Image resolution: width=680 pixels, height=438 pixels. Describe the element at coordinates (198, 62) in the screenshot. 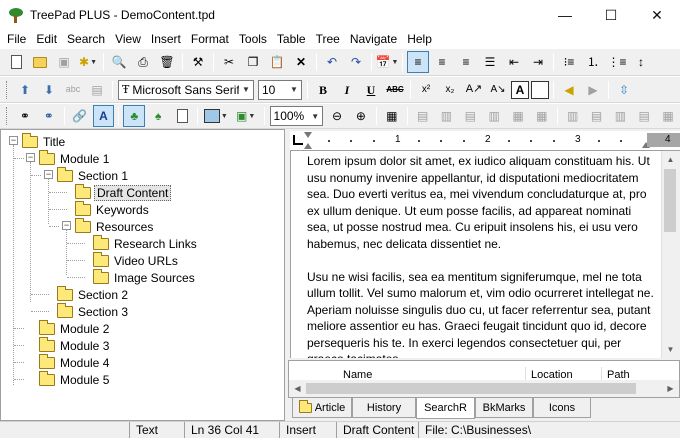

I see `tools-icon: ⚒` at that location.